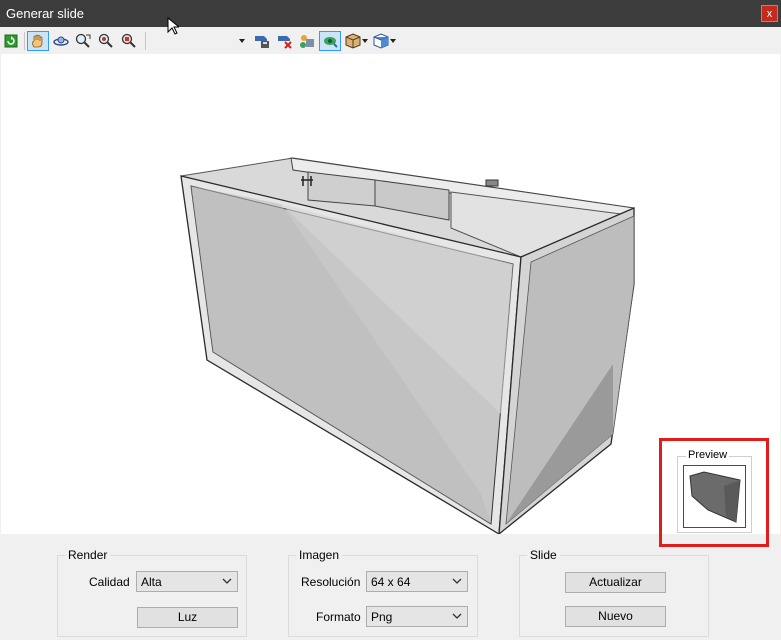 The image size is (781, 640). I want to click on orbit-icon, so click(61, 41).